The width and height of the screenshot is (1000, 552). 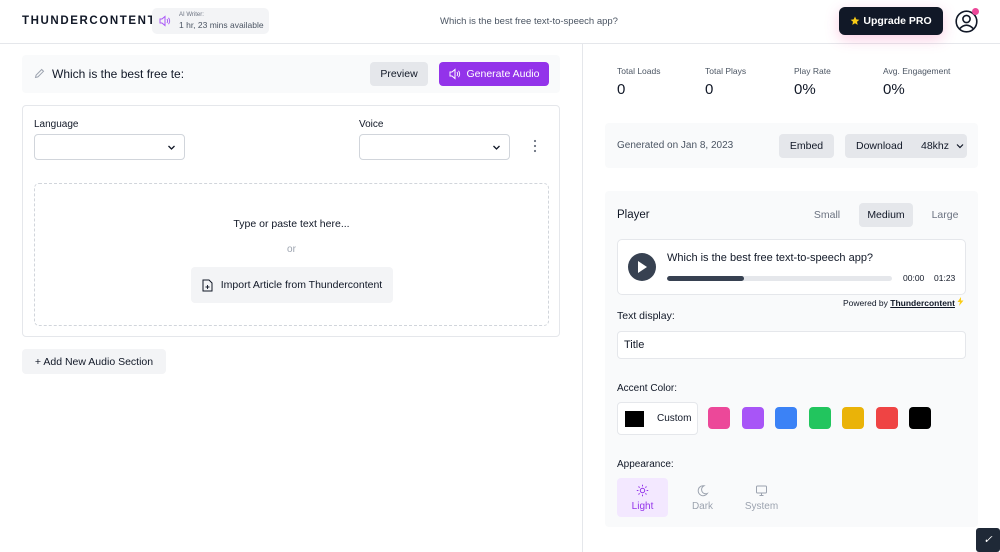 What do you see at coordinates (855, 20) in the screenshot?
I see `star-icon` at bounding box center [855, 20].